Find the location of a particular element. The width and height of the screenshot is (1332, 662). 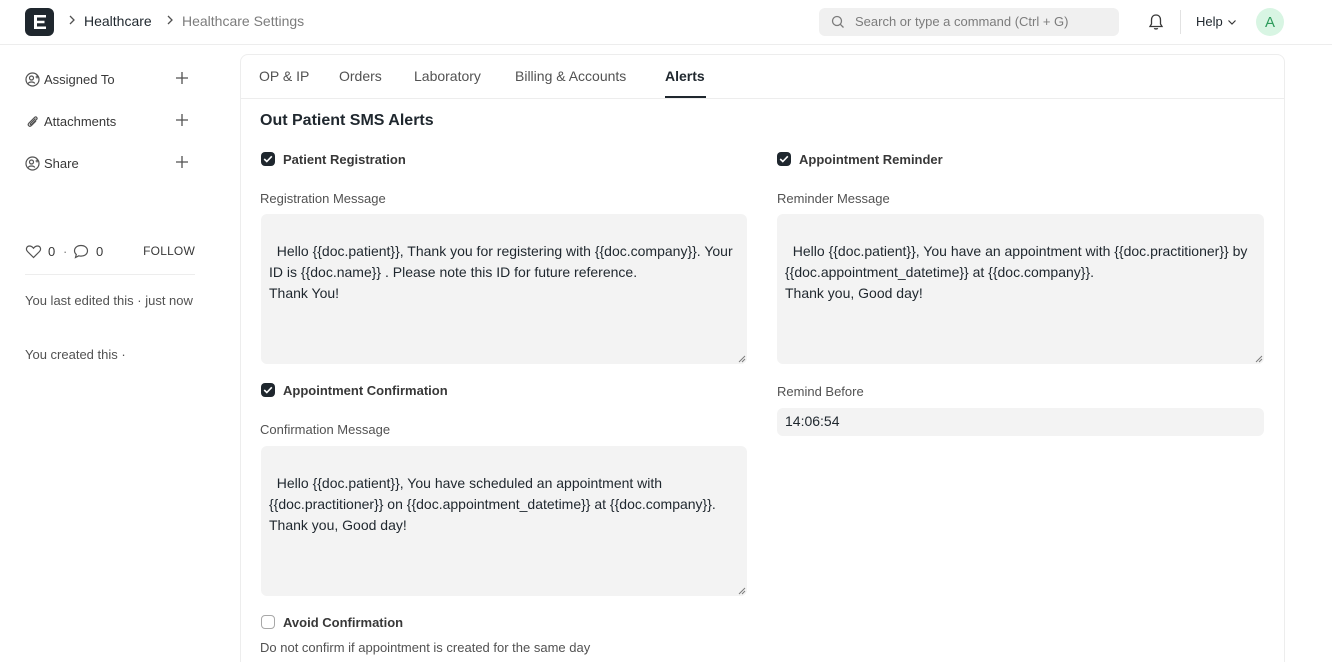

assign-icon is located at coordinates (32, 79).